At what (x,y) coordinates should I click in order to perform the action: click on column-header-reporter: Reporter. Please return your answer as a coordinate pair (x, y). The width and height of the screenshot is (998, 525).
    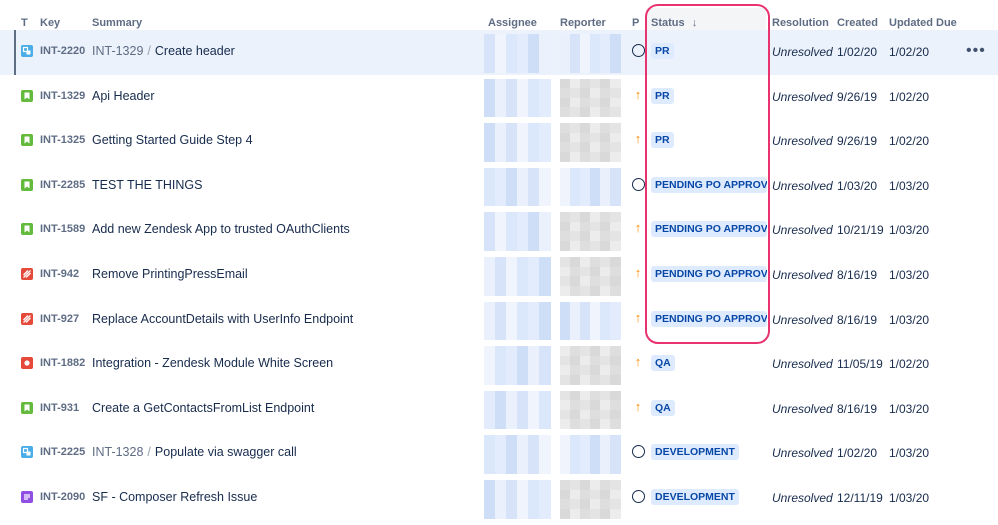
    Looking at the image, I should click on (583, 23).